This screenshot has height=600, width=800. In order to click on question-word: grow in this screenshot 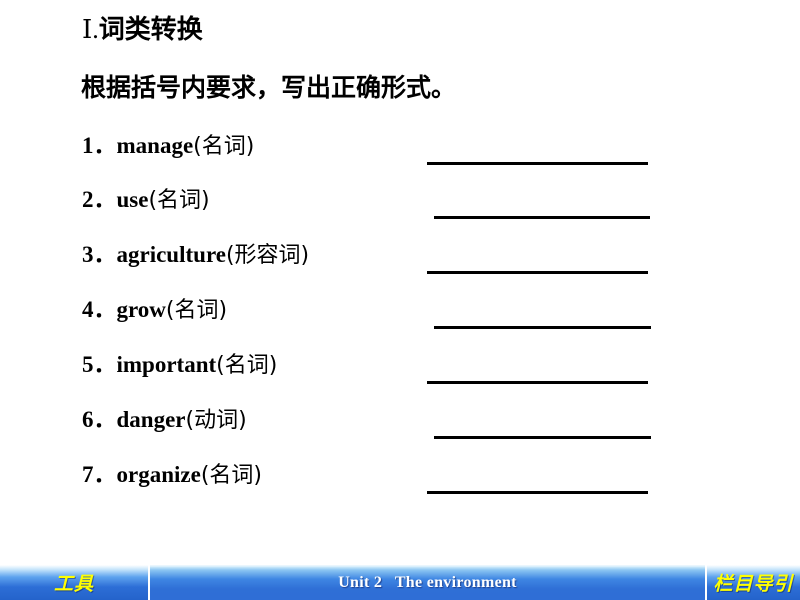, I will do `click(141, 309)`.